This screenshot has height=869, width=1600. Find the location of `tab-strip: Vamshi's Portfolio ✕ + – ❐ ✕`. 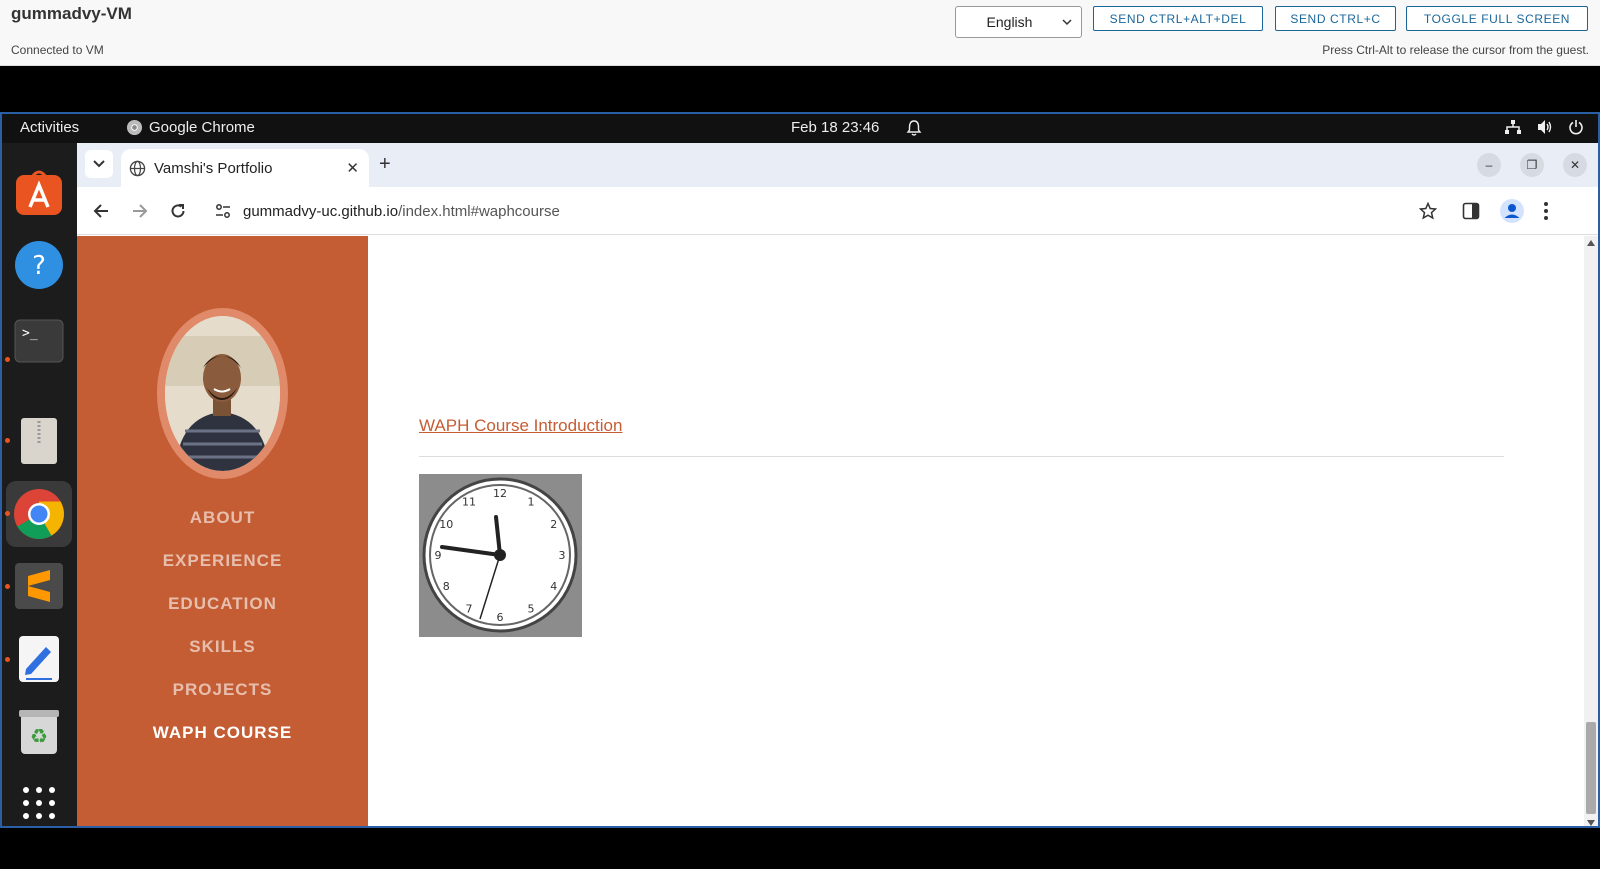

tab-strip: Vamshi's Portfolio ✕ + – ❐ ✕ is located at coordinates (837, 165).